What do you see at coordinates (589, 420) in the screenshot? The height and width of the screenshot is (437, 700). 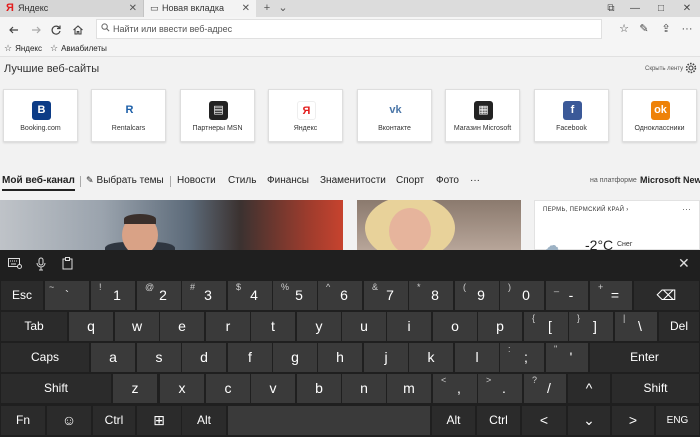 I see `key-down-arrow: ⌄` at bounding box center [589, 420].